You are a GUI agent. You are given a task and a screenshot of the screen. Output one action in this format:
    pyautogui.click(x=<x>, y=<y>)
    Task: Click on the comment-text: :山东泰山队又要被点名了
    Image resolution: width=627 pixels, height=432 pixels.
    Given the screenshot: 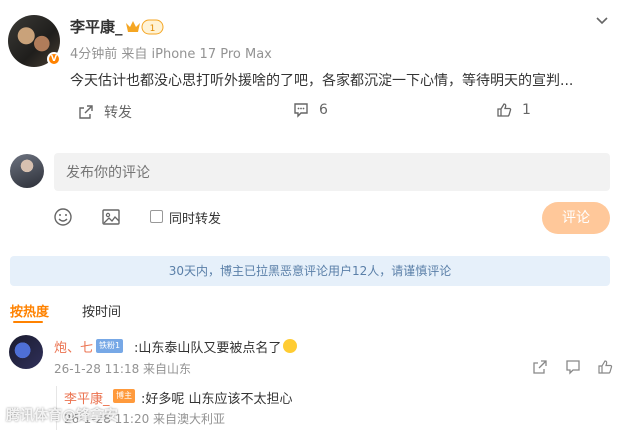 What is the action you would take?
    pyautogui.click(x=208, y=348)
    